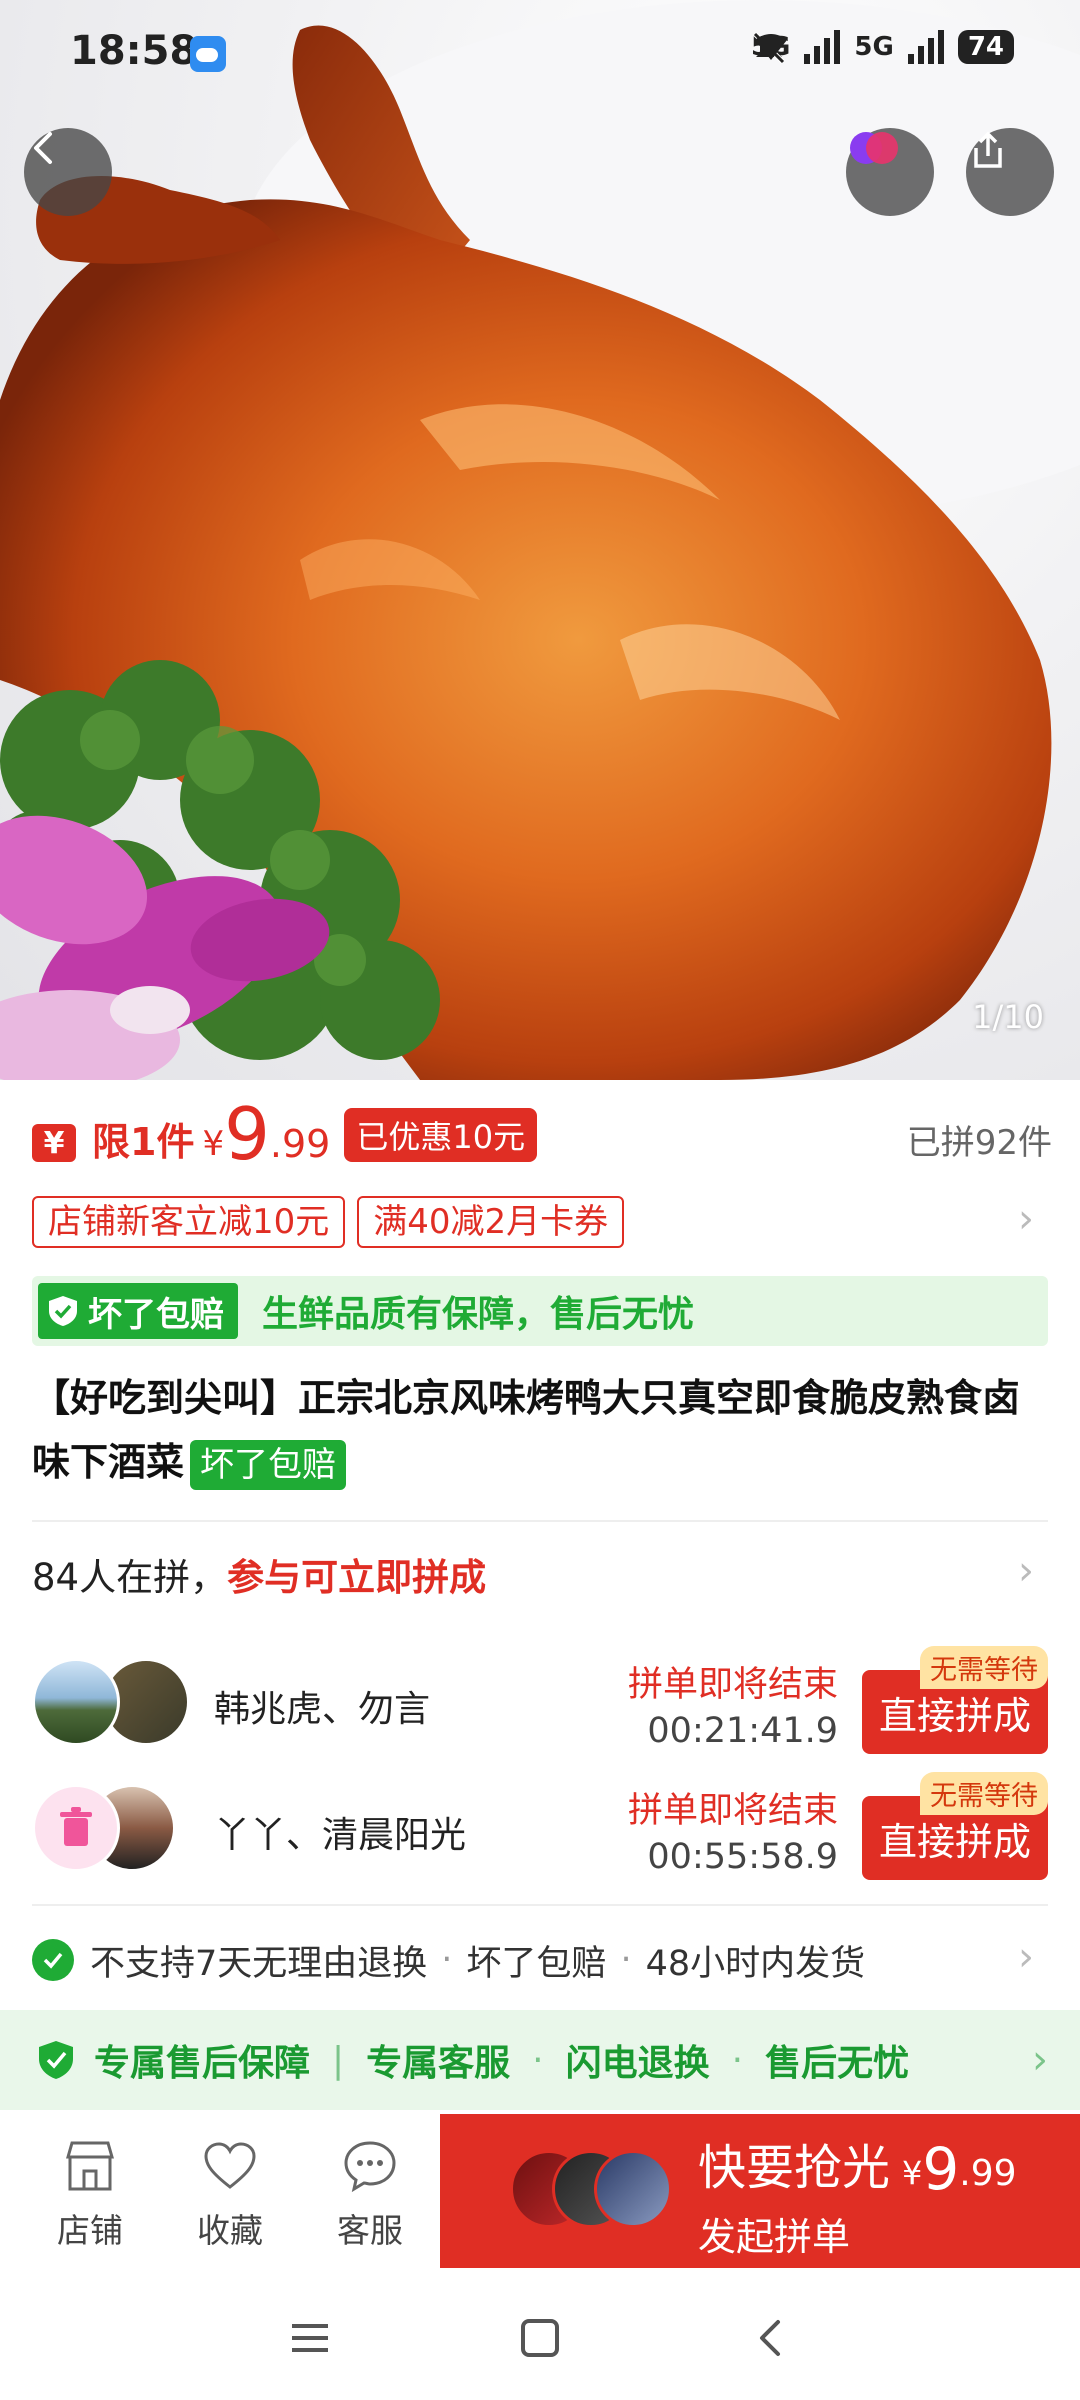 This screenshot has width=1080, height=2400. What do you see at coordinates (979, 1143) in the screenshot?
I see `sold-count: 已拼92件` at bounding box center [979, 1143].